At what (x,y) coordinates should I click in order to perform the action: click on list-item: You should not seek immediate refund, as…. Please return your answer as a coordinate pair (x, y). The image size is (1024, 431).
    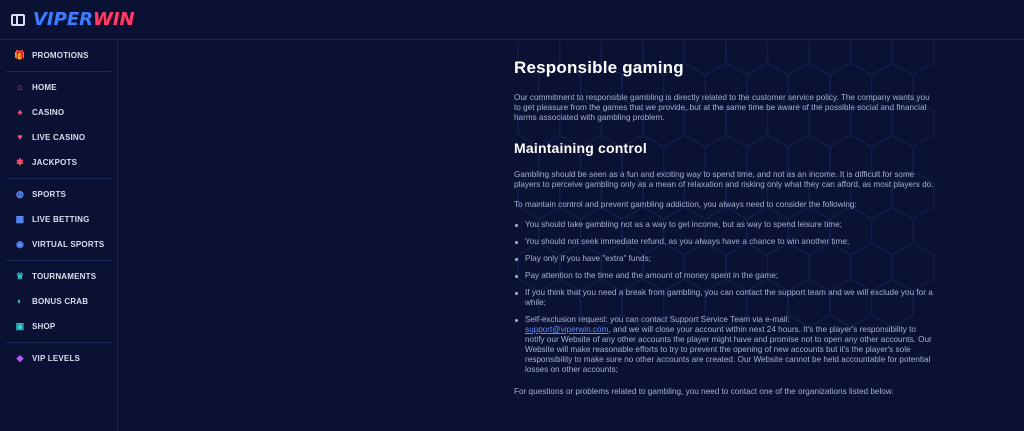
    Looking at the image, I should click on (724, 242).